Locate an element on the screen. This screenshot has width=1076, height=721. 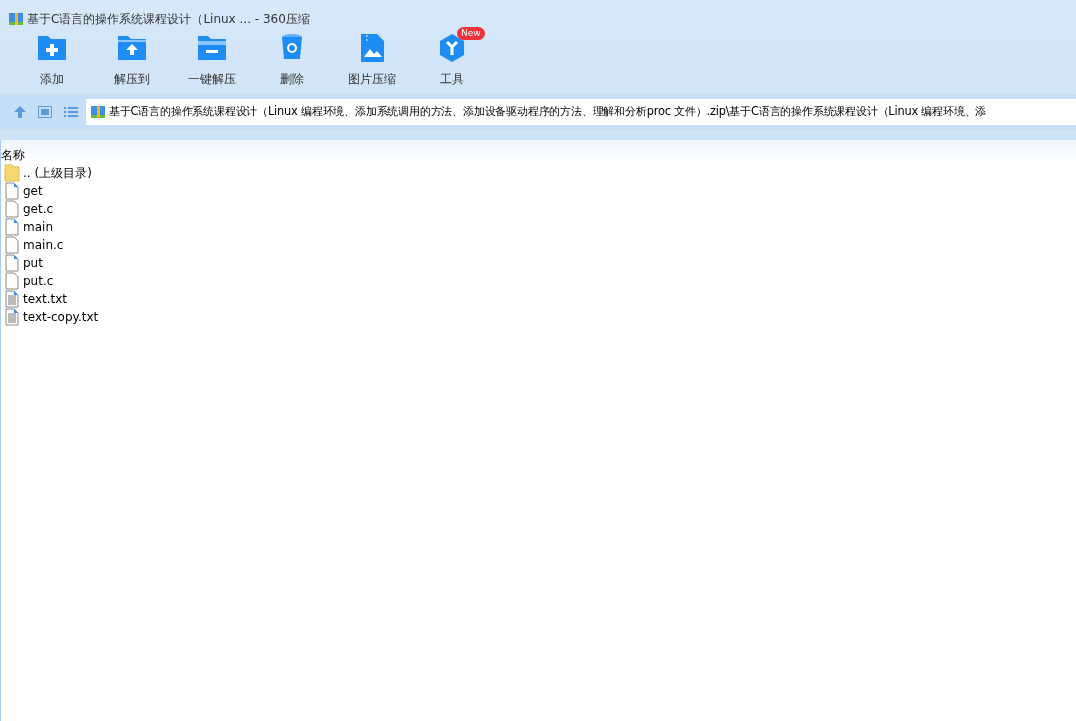
file-row: text-copy.txt is located at coordinates (538, 317).